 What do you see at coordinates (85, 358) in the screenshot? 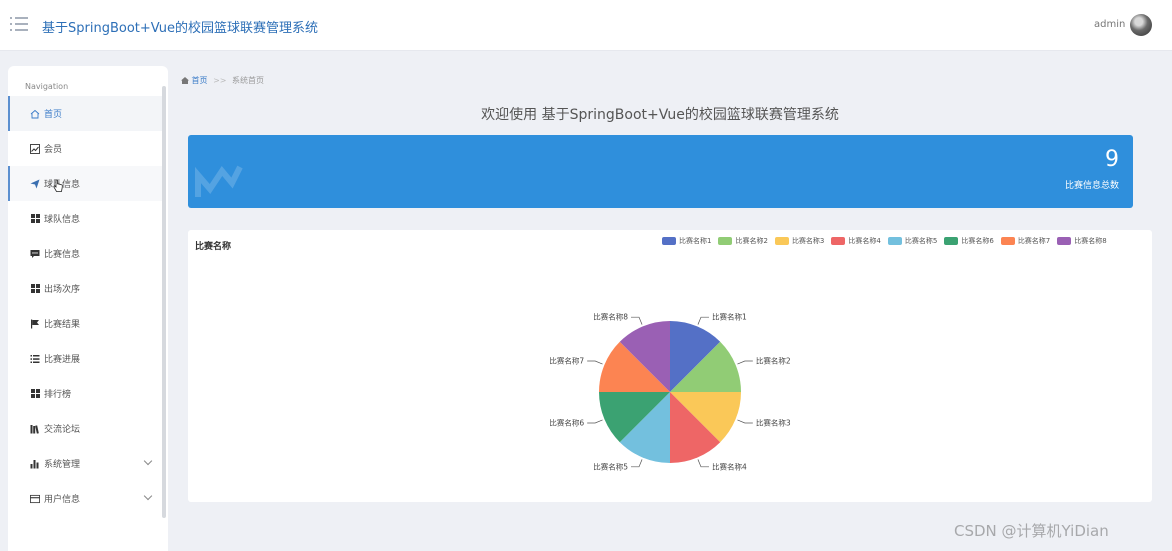
I see `sidebar-item-match-progress: 比赛进展` at bounding box center [85, 358].